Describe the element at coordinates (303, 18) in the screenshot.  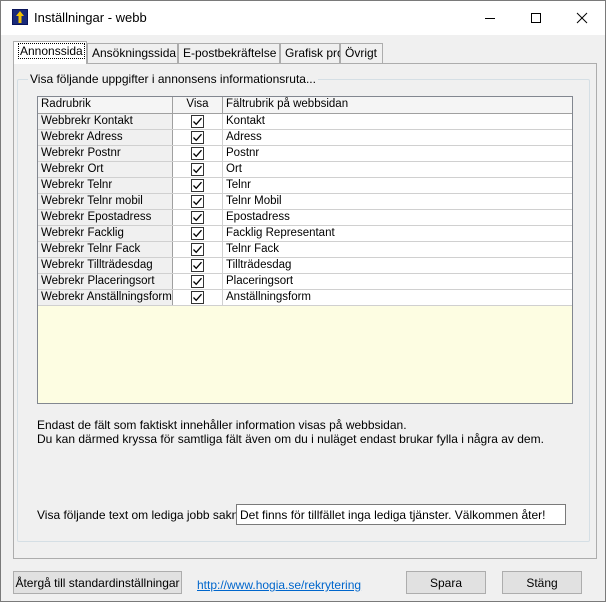
I see `title-bar: Inställningar - webb` at that location.